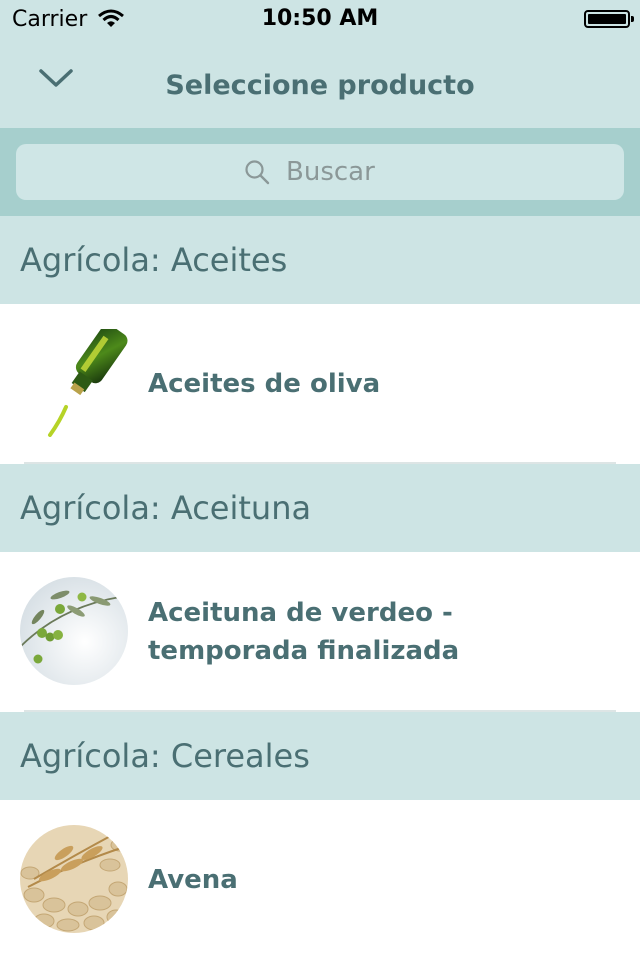  I want to click on page-title: Seleccione producto, so click(320, 85).